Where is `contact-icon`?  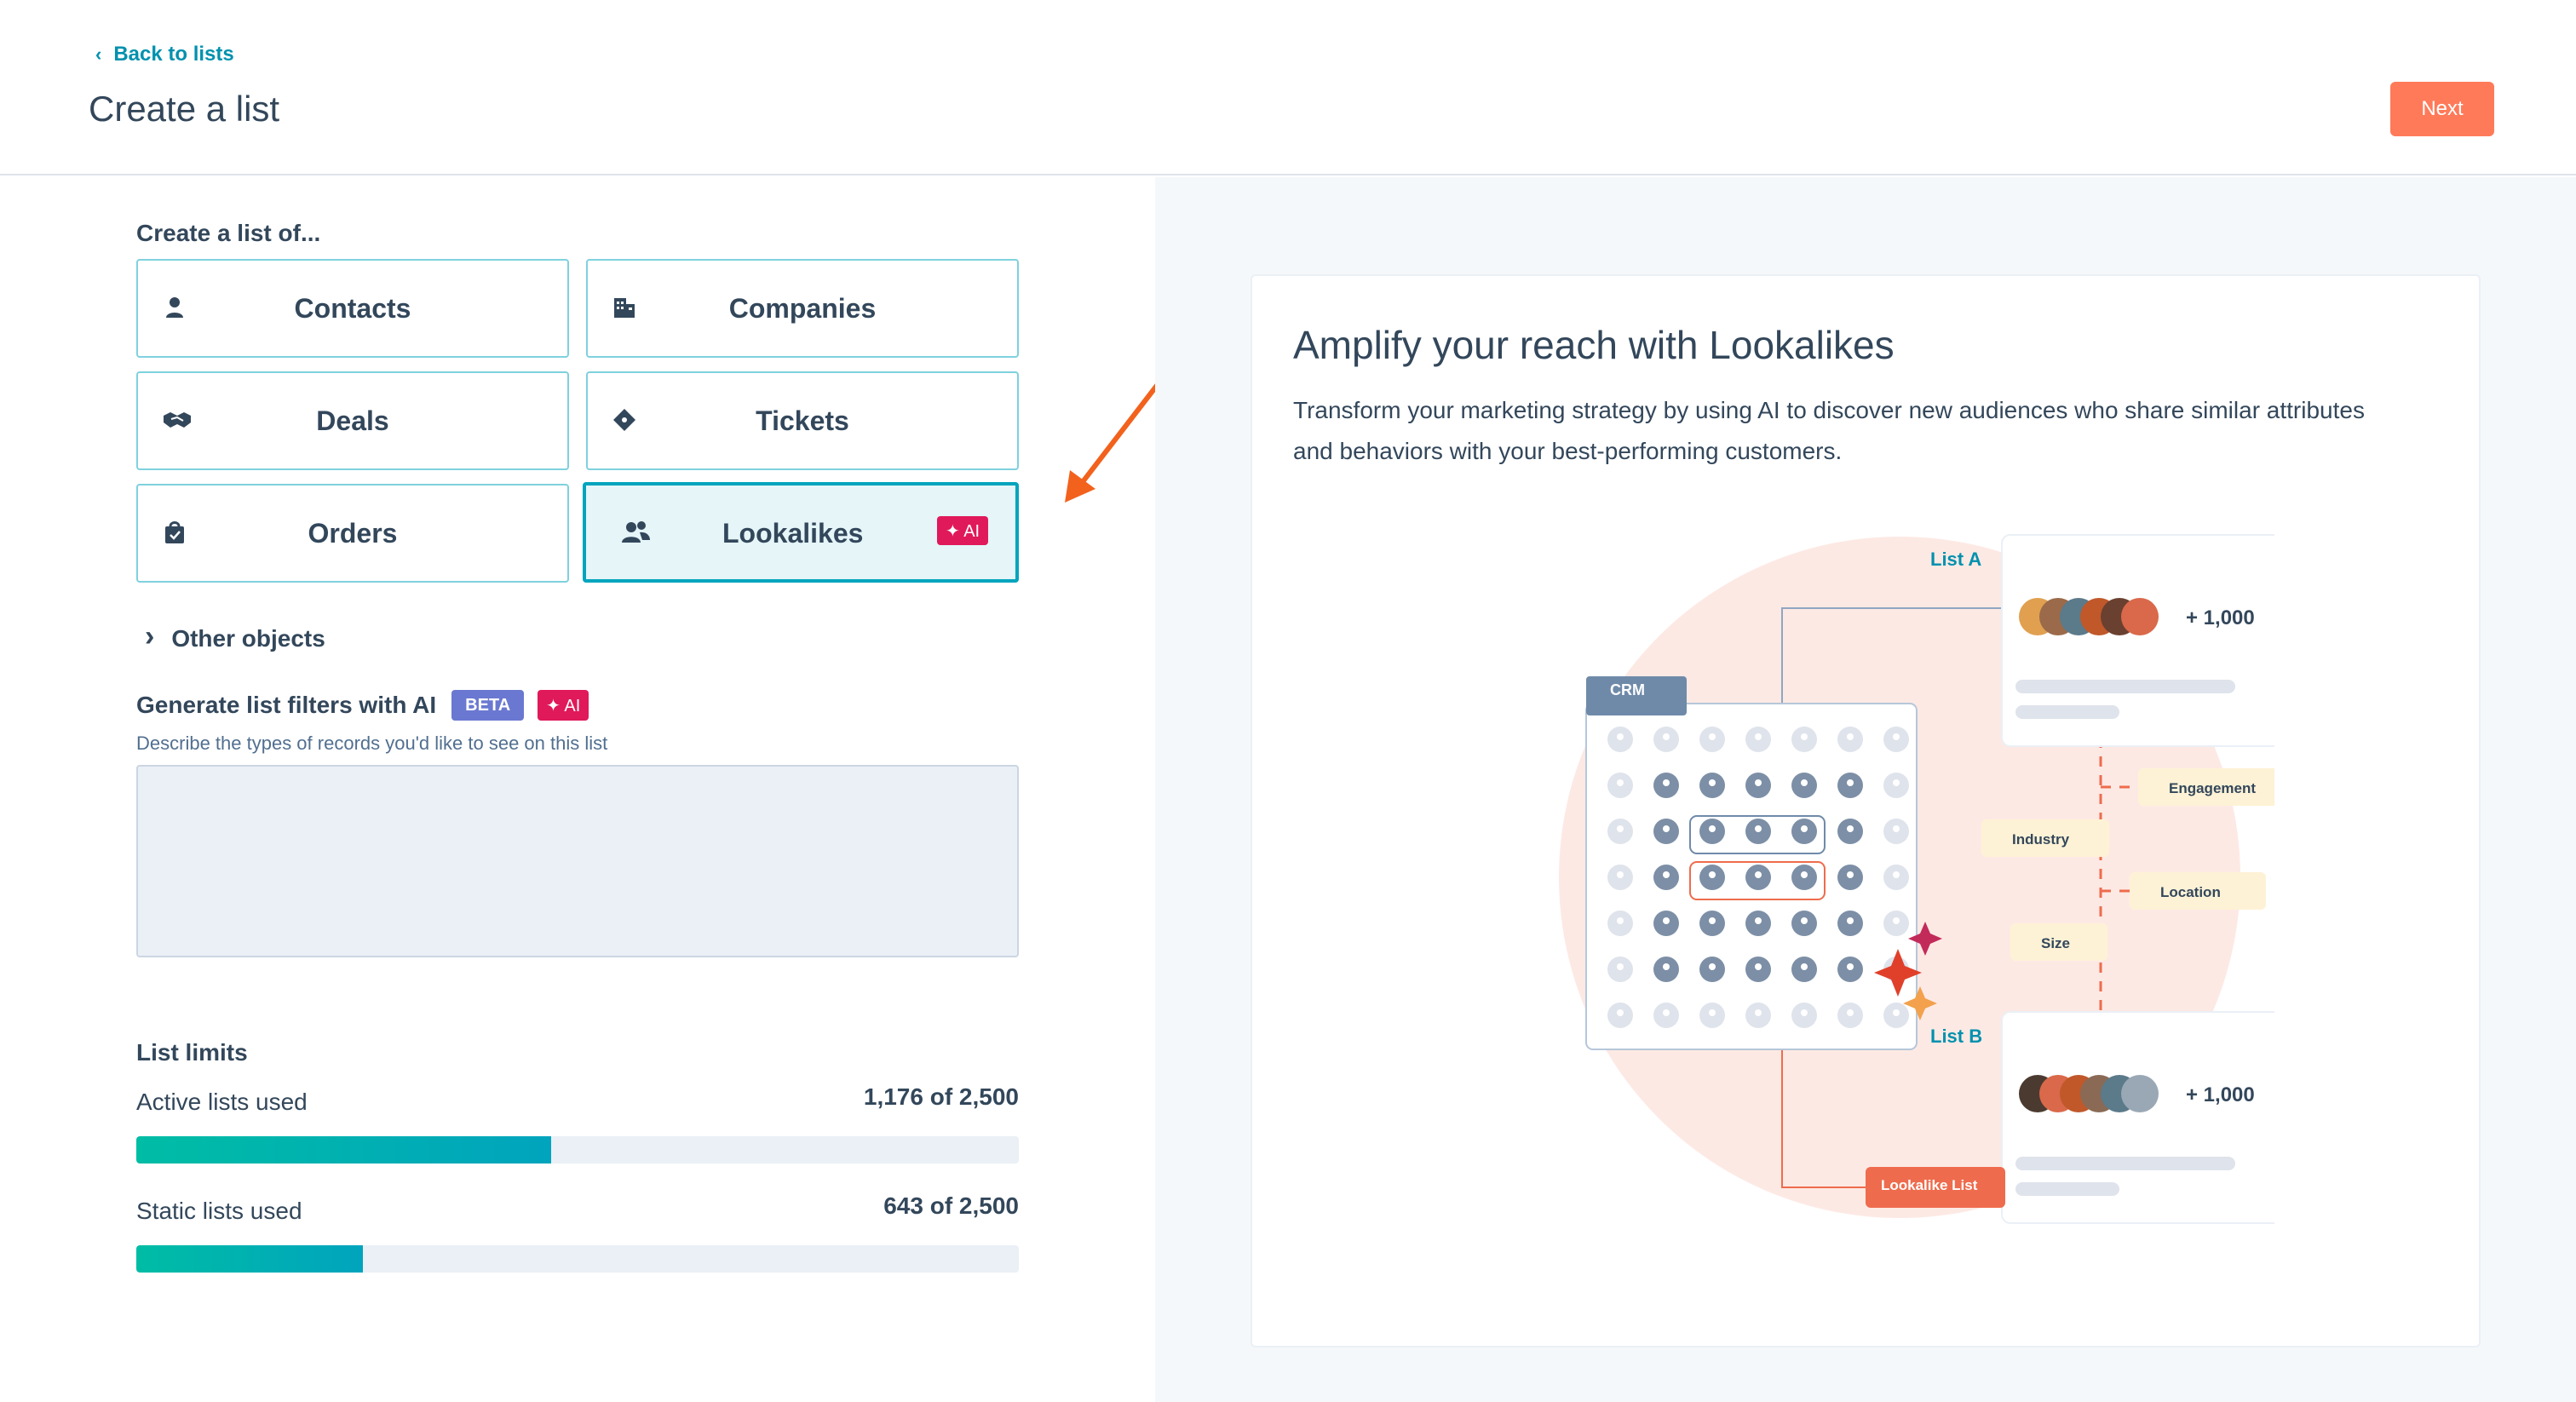
contact-icon is located at coordinates (174, 307).